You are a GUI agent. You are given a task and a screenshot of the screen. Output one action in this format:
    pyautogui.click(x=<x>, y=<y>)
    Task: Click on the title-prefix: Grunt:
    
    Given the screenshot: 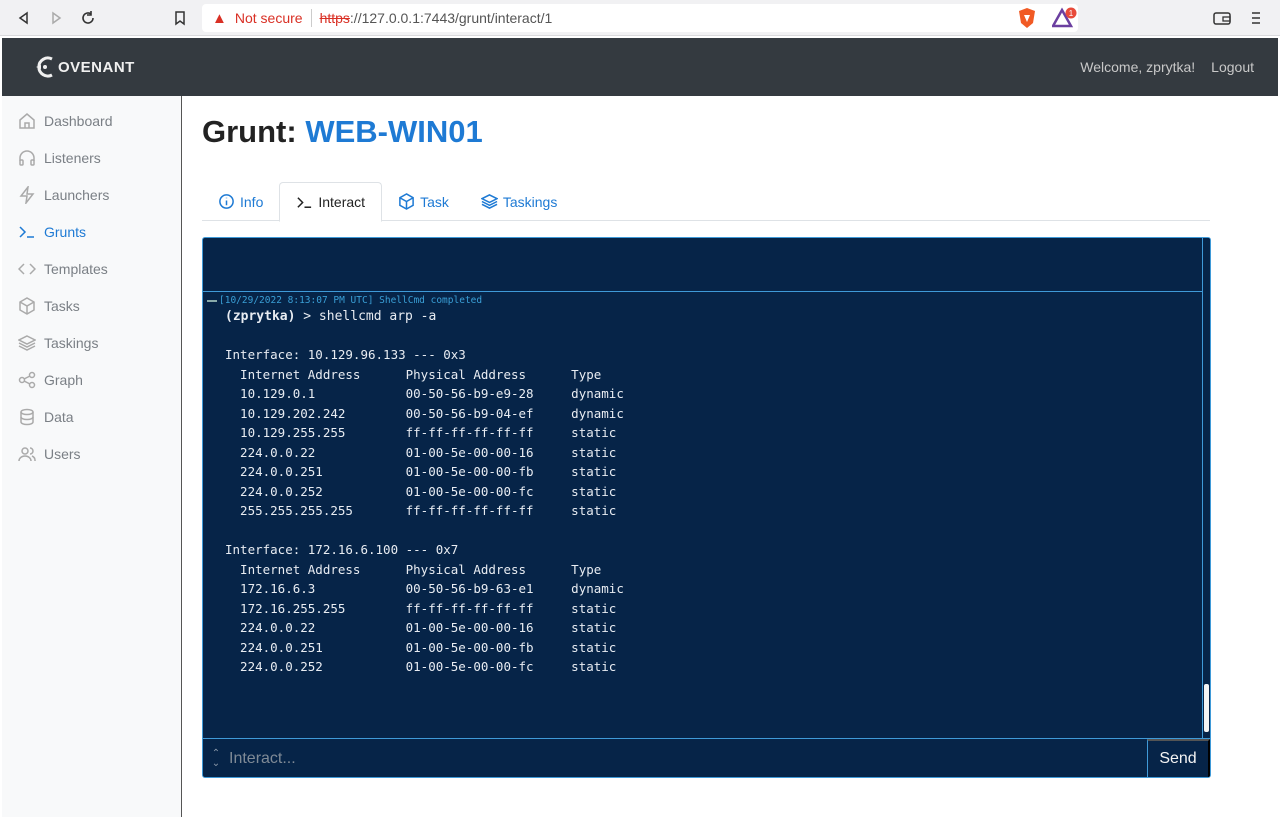 What is the action you would take?
    pyautogui.click(x=249, y=131)
    